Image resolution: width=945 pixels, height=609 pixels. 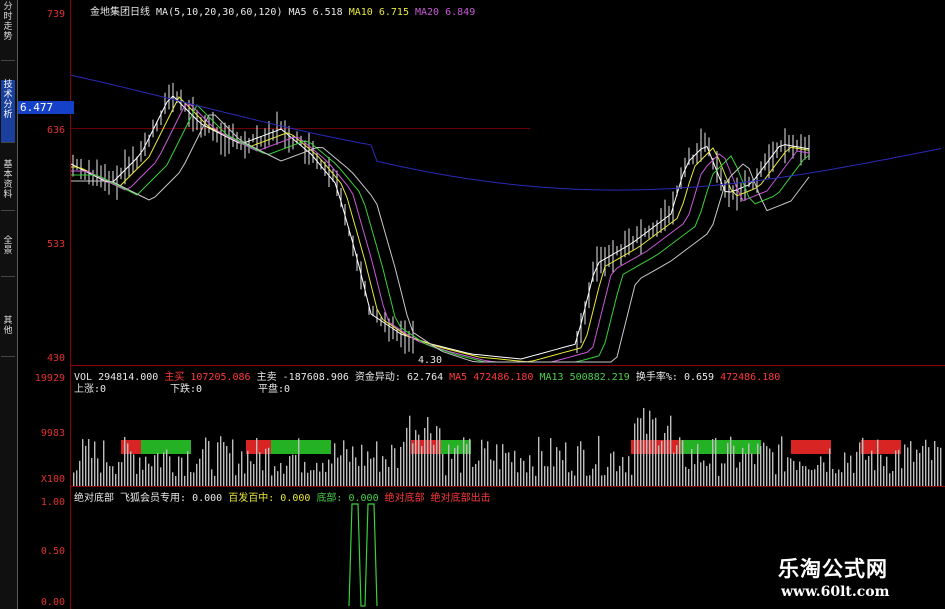 What do you see at coordinates (8, 256) in the screenshot?
I see `tab-panorama: 全景` at bounding box center [8, 256].